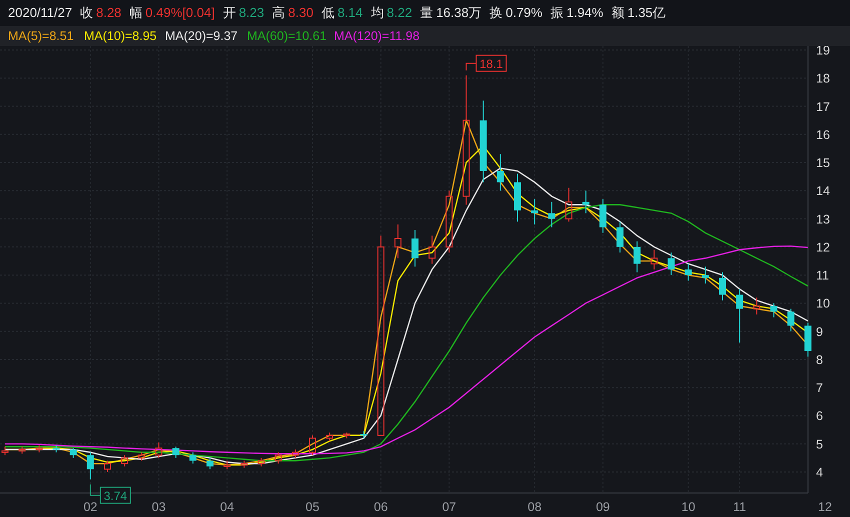 The height and width of the screenshot is (517, 850). I want to click on y-tick-label: 12, so click(823, 247).